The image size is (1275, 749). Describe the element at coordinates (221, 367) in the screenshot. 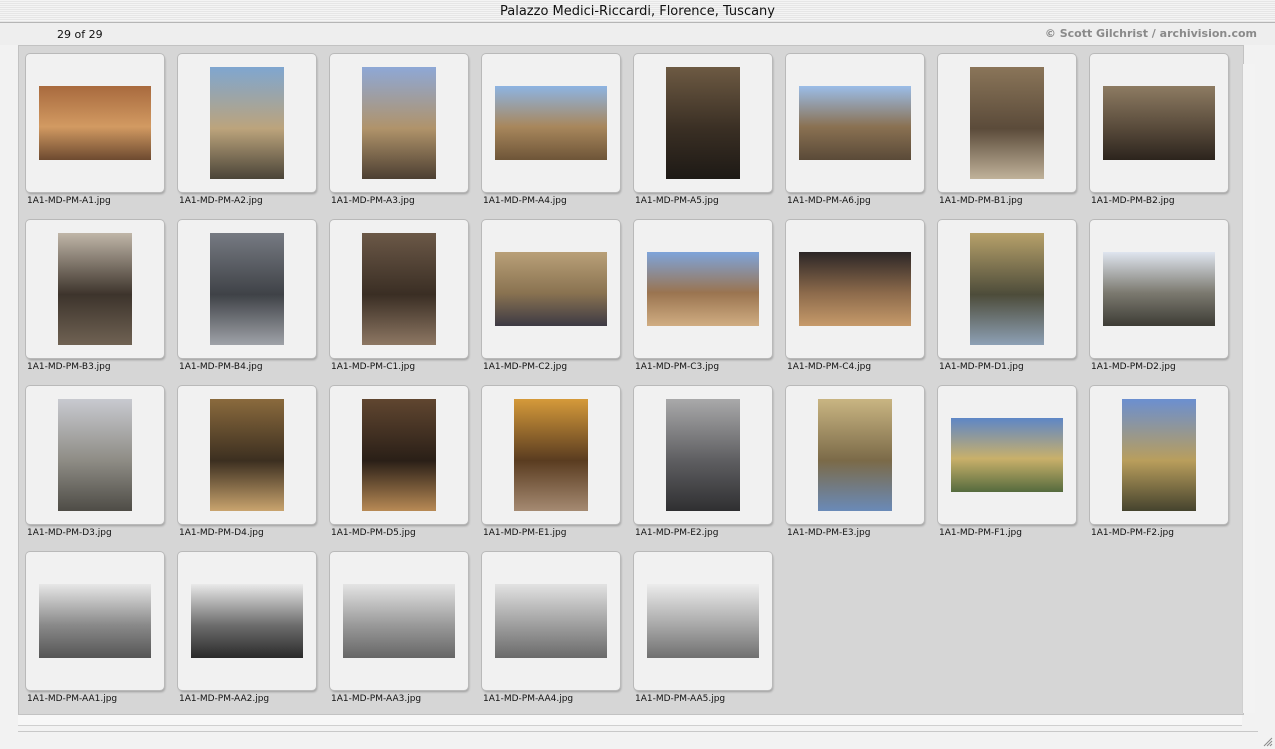

I see `thumbnail-filename: 1A1-MD-PM-B4.jpg` at that location.